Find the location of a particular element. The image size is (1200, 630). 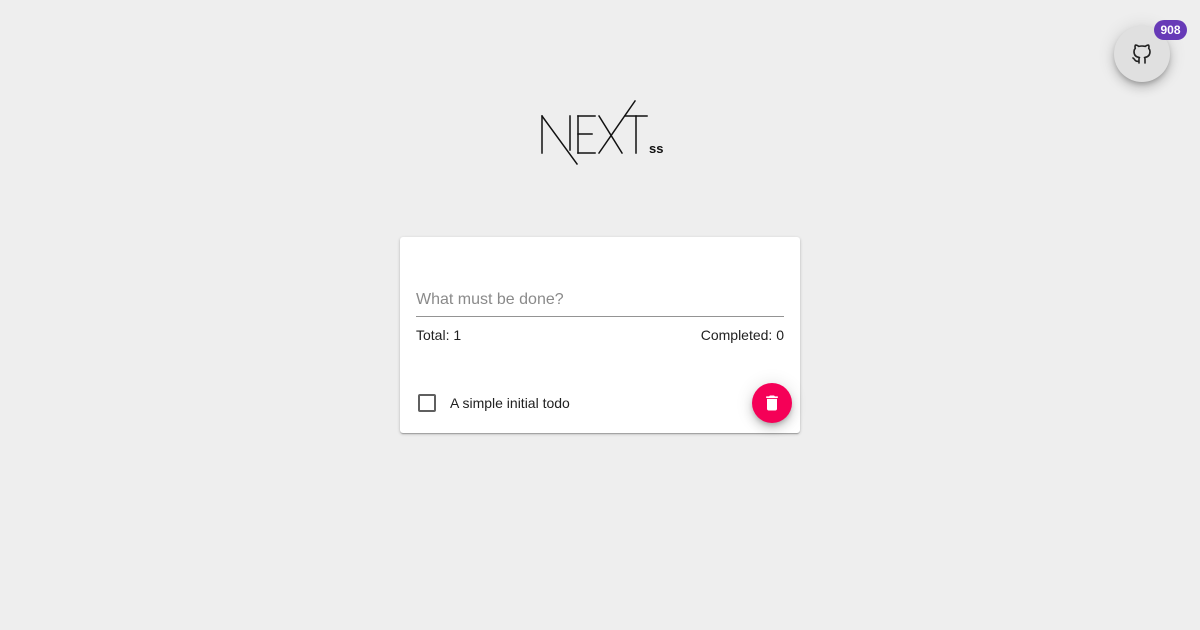

todo-label: A simple initial todo is located at coordinates (510, 403).